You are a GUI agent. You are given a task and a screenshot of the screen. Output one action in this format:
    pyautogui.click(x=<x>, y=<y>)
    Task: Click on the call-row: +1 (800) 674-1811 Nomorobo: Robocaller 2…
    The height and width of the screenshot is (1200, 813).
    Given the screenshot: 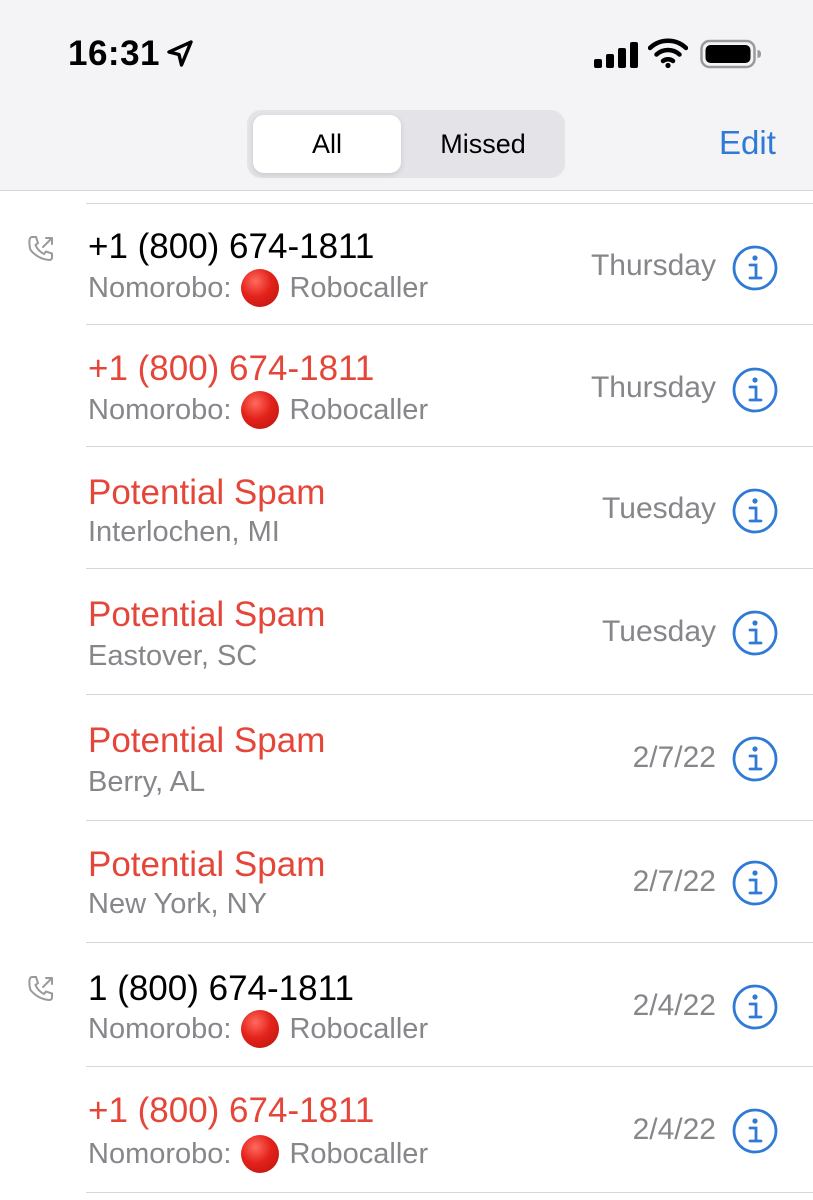 What is the action you would take?
    pyautogui.click(x=406, y=1130)
    